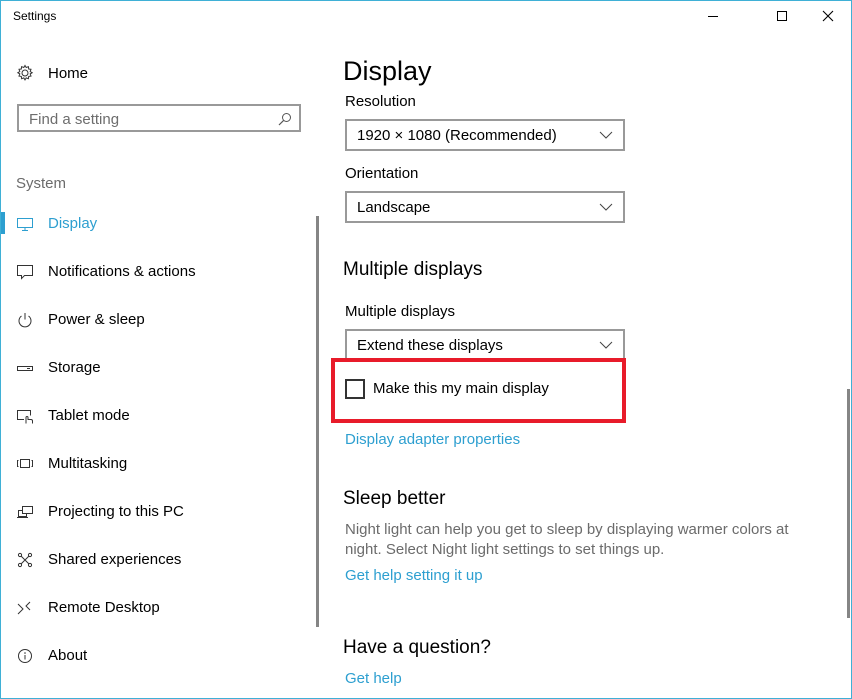 Image resolution: width=852 pixels, height=699 pixels. Describe the element at coordinates (115, 559) in the screenshot. I see `sidebar-item-label: Shared experiences` at that location.